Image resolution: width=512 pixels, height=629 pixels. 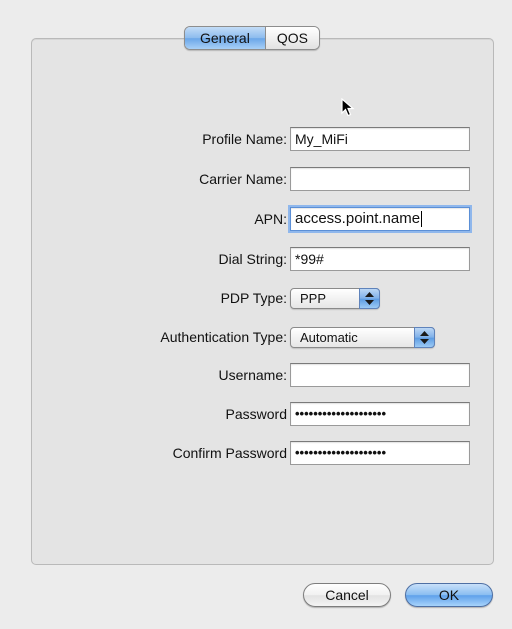 I want to click on apn-value: access.point.name, so click(x=358, y=218).